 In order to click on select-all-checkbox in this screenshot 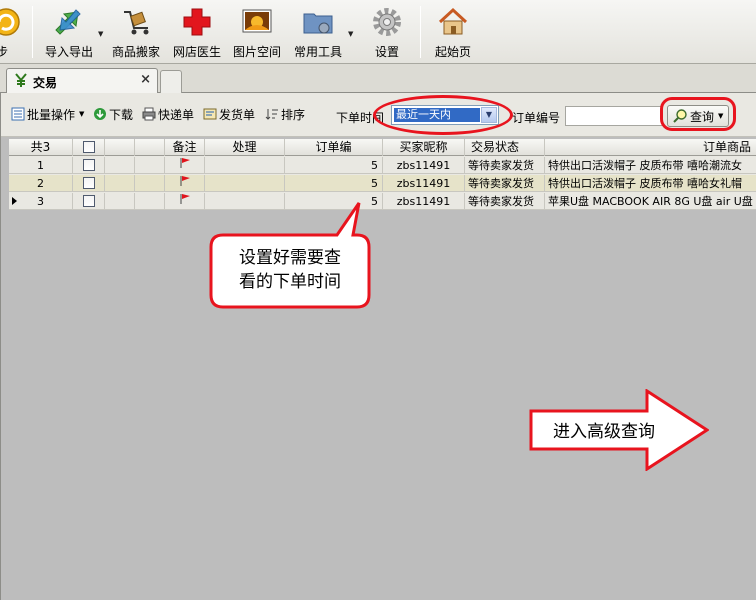, I will do `click(88, 147)`.